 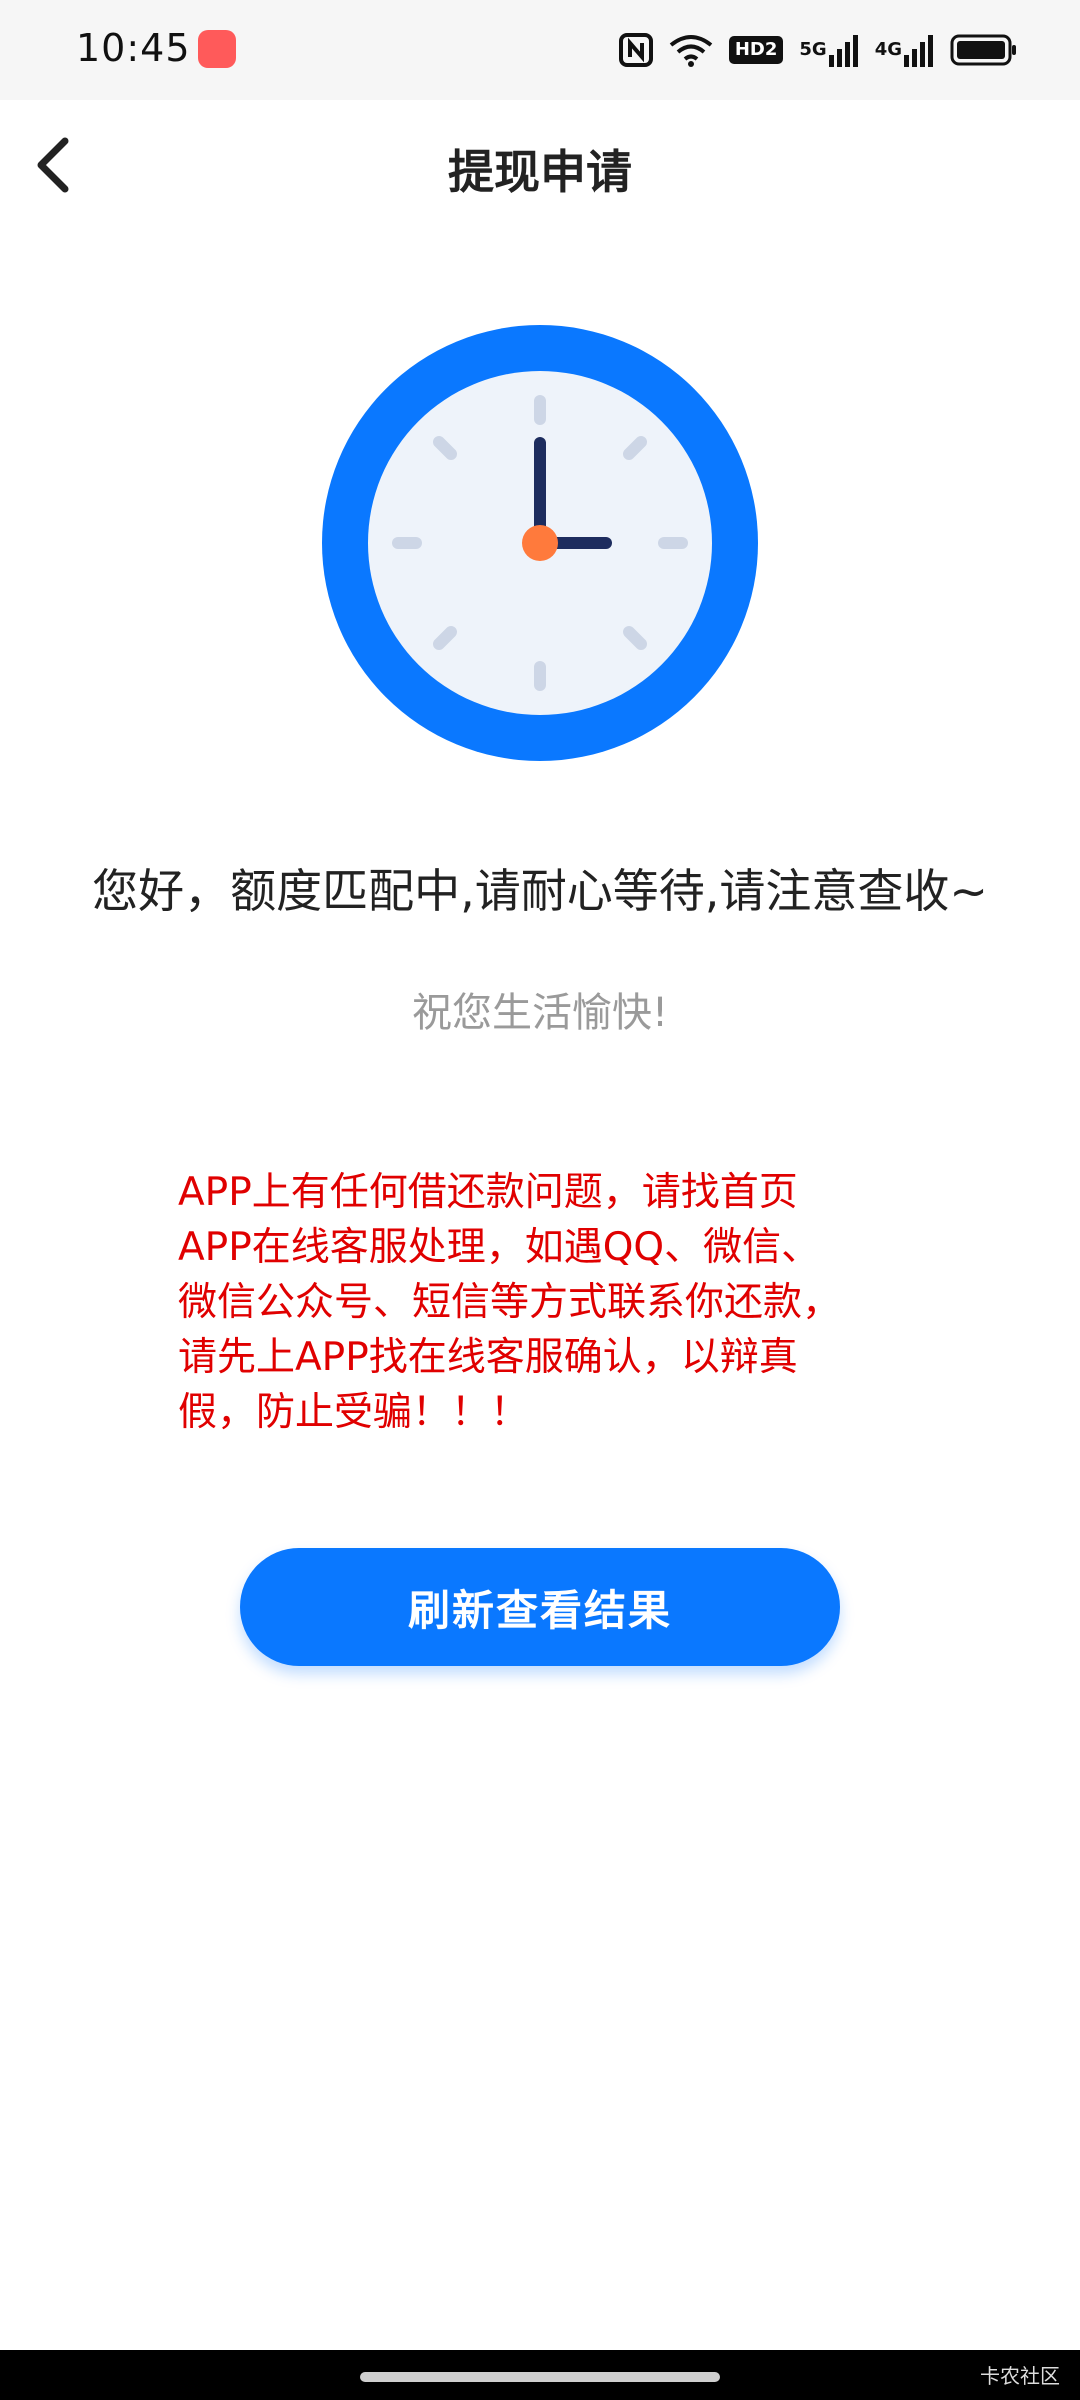 I want to click on header: 提现申请, so click(x=540, y=167).